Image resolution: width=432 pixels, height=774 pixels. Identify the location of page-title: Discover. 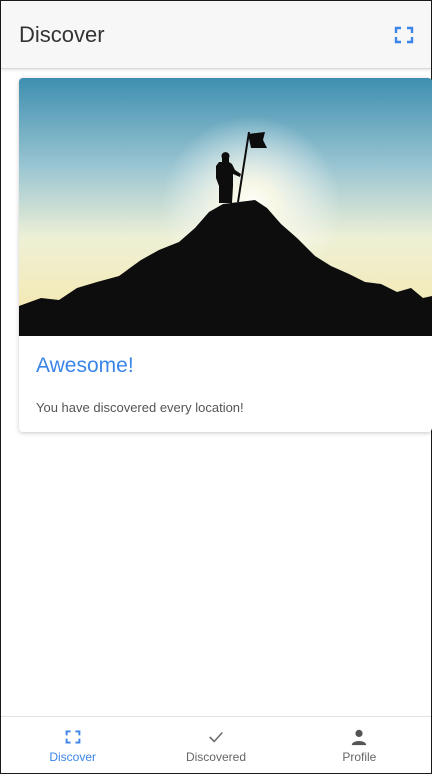
(62, 34).